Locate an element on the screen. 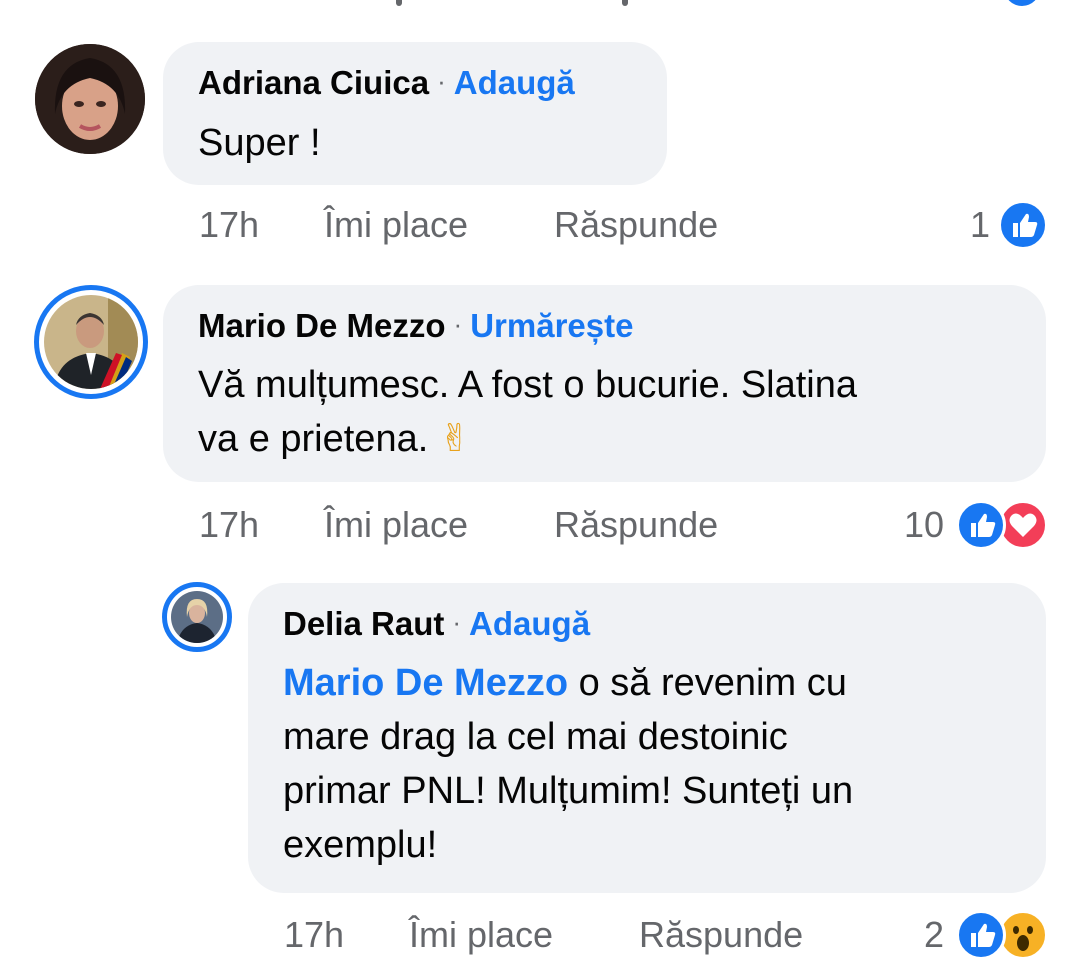 This screenshot has height=979, width=1080. reaction-count: 10 is located at coordinates (912, 525).